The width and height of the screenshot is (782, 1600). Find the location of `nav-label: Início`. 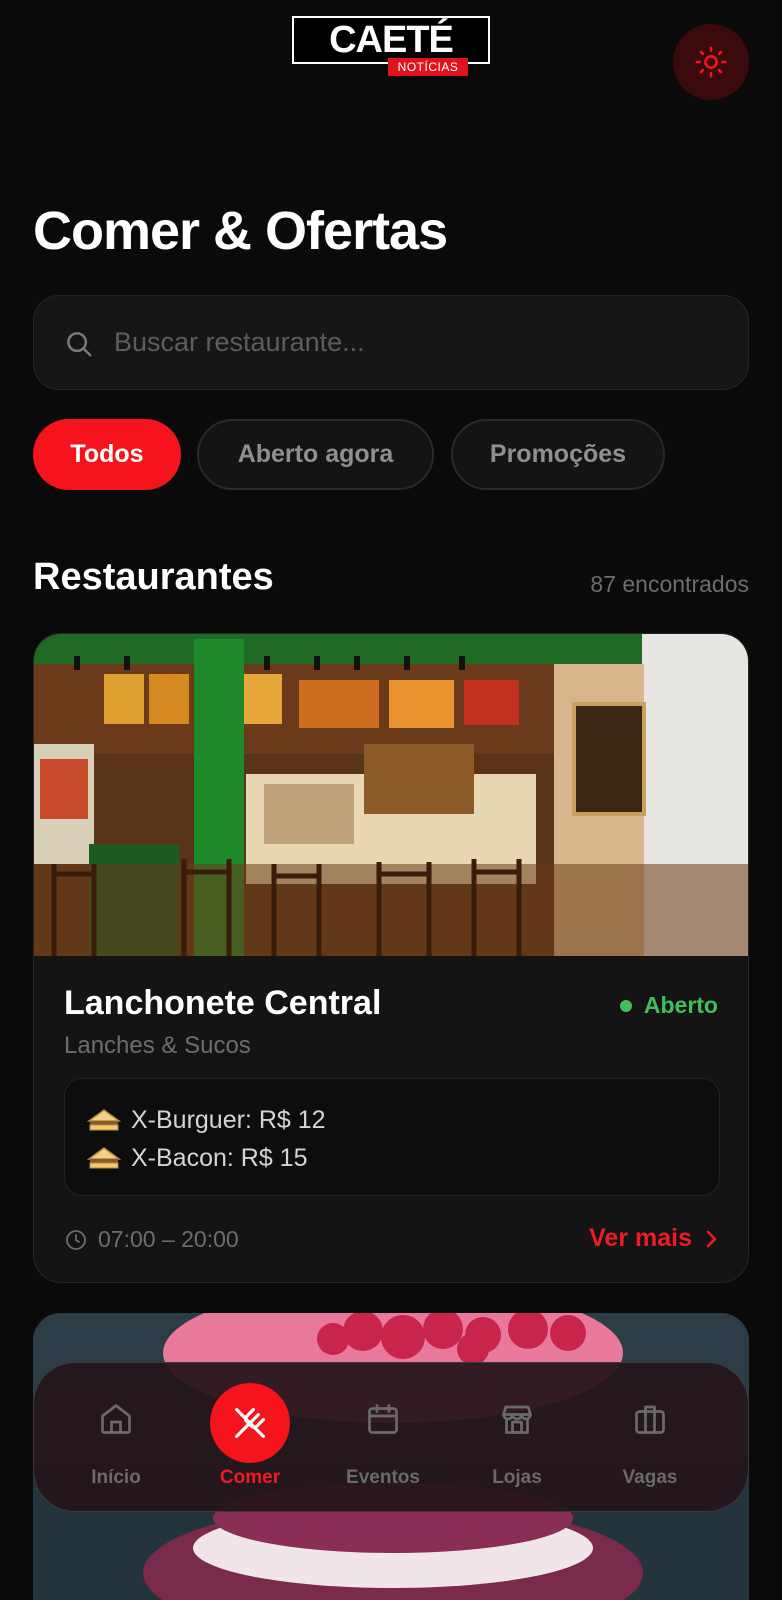

nav-label: Início is located at coordinates (116, 1477).